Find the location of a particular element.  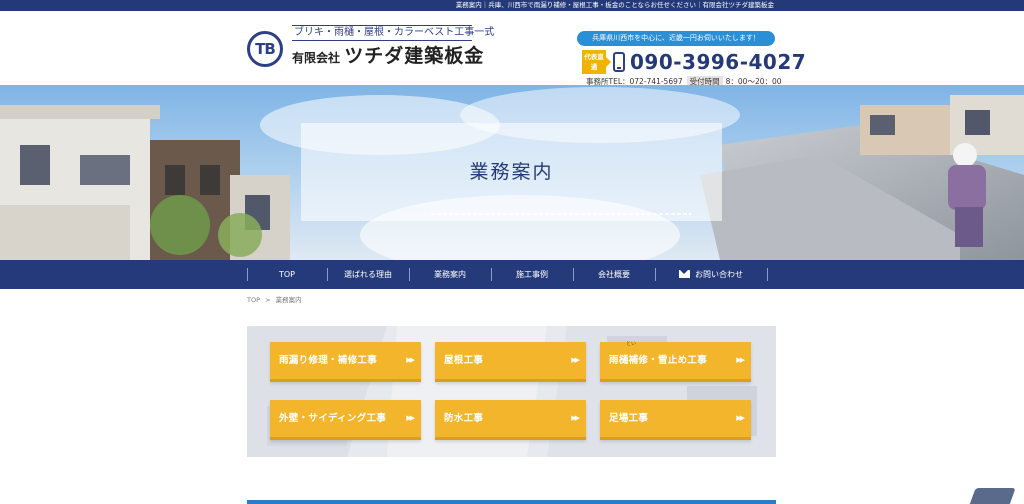

nav-item-label: 選ばれる理由 is located at coordinates (368, 274).